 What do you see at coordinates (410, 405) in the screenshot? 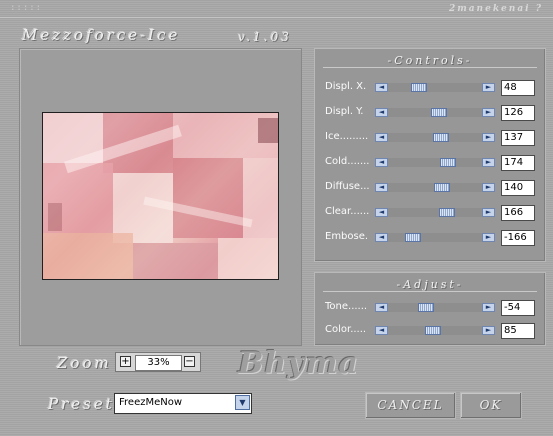
I see `cancel-button: CANCEL` at bounding box center [410, 405].